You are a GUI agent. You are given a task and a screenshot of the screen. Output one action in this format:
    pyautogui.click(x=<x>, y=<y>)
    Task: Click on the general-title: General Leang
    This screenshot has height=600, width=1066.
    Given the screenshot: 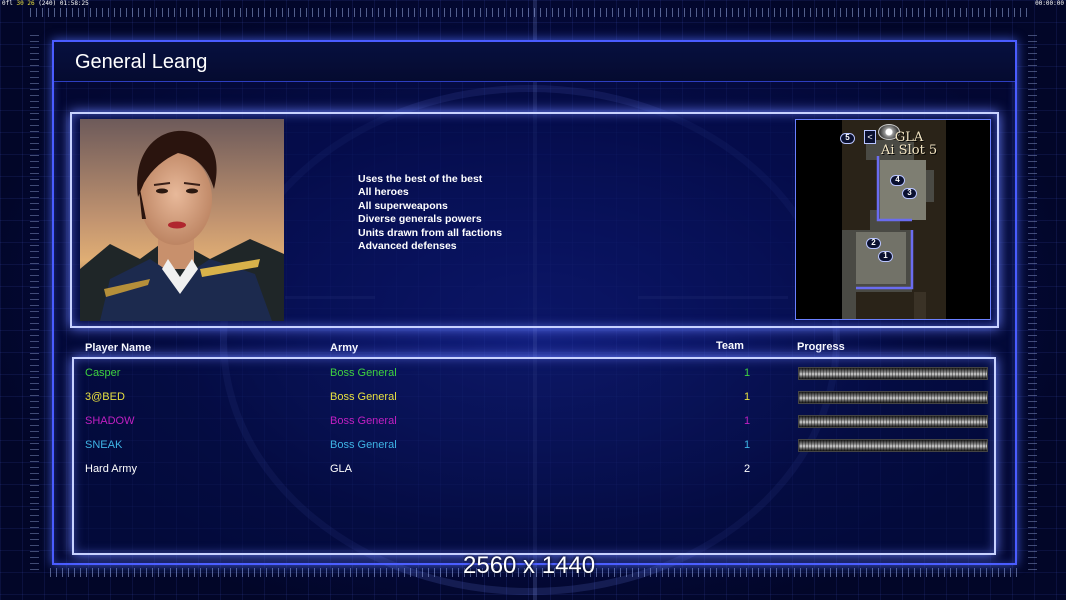 What is the action you would take?
    pyautogui.click(x=141, y=62)
    